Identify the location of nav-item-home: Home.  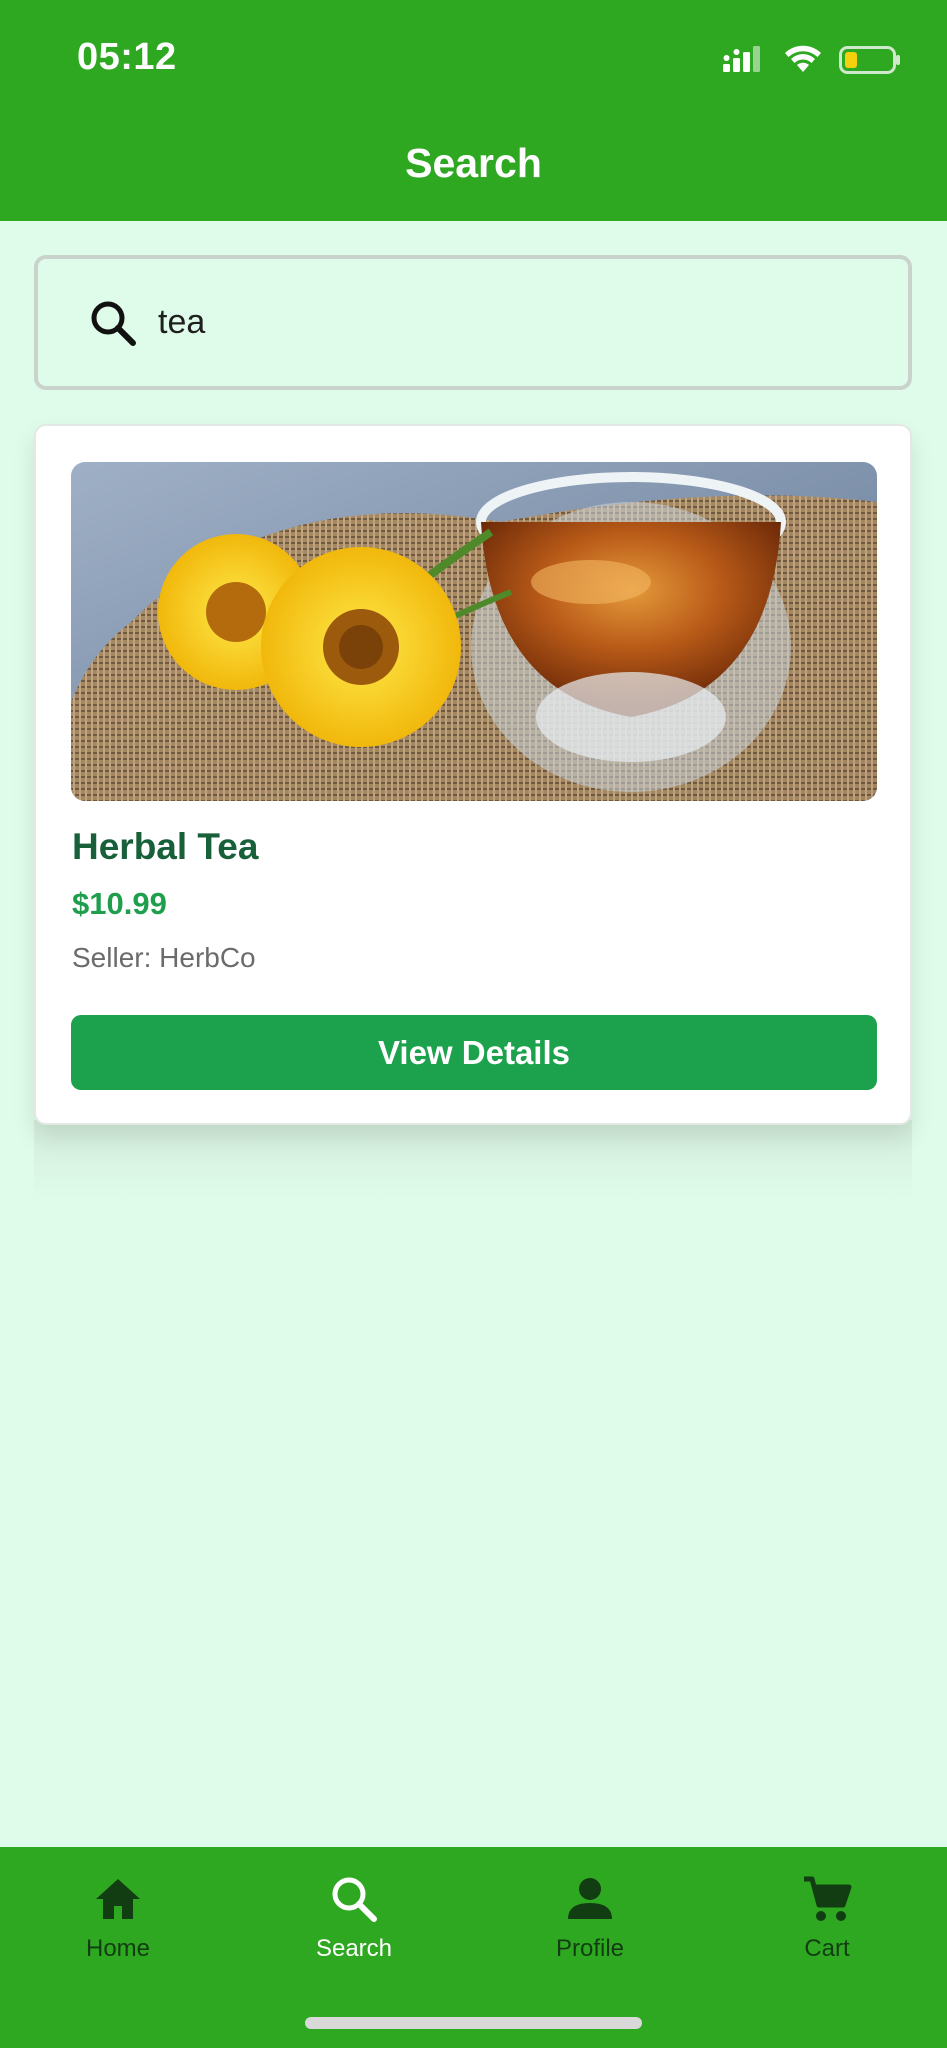
(118, 1928).